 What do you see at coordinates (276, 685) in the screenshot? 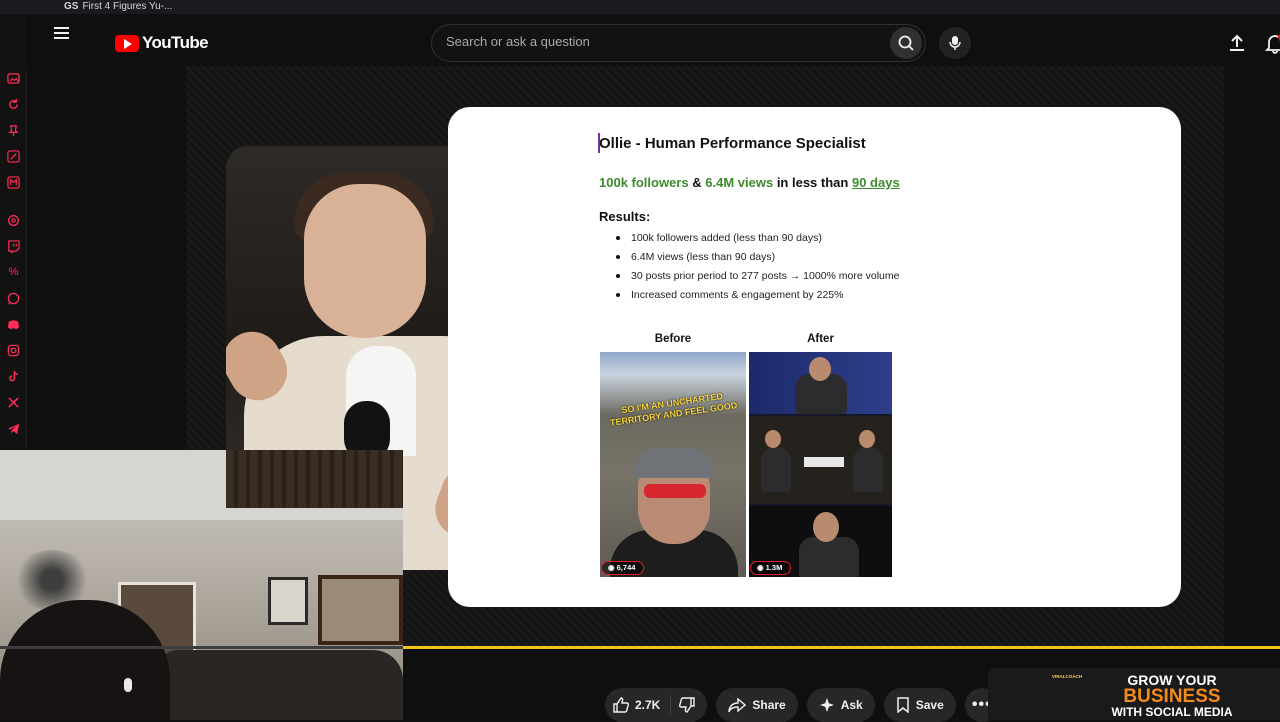
I see `webcam-couch` at bounding box center [276, 685].